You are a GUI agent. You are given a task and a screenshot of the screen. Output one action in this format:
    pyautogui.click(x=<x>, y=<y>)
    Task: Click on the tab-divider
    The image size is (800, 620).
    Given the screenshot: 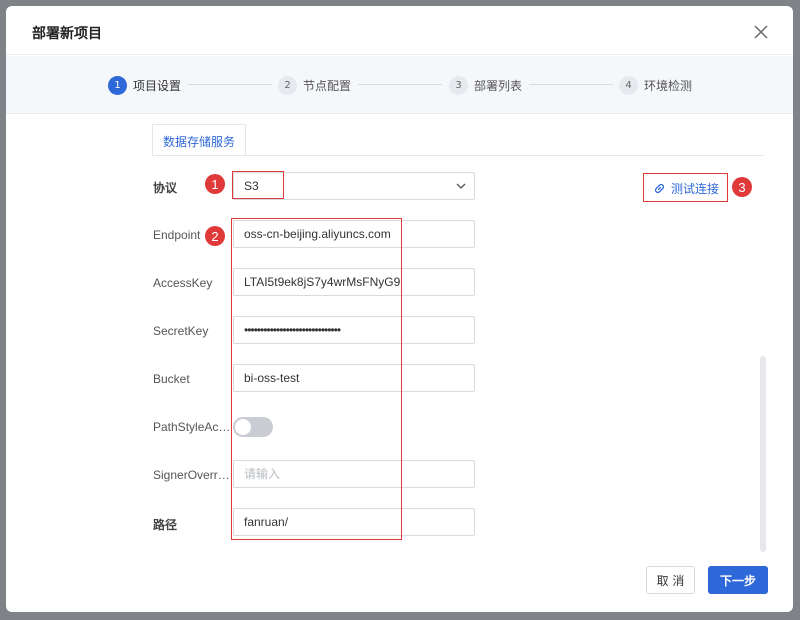 What is the action you would take?
    pyautogui.click(x=458, y=155)
    